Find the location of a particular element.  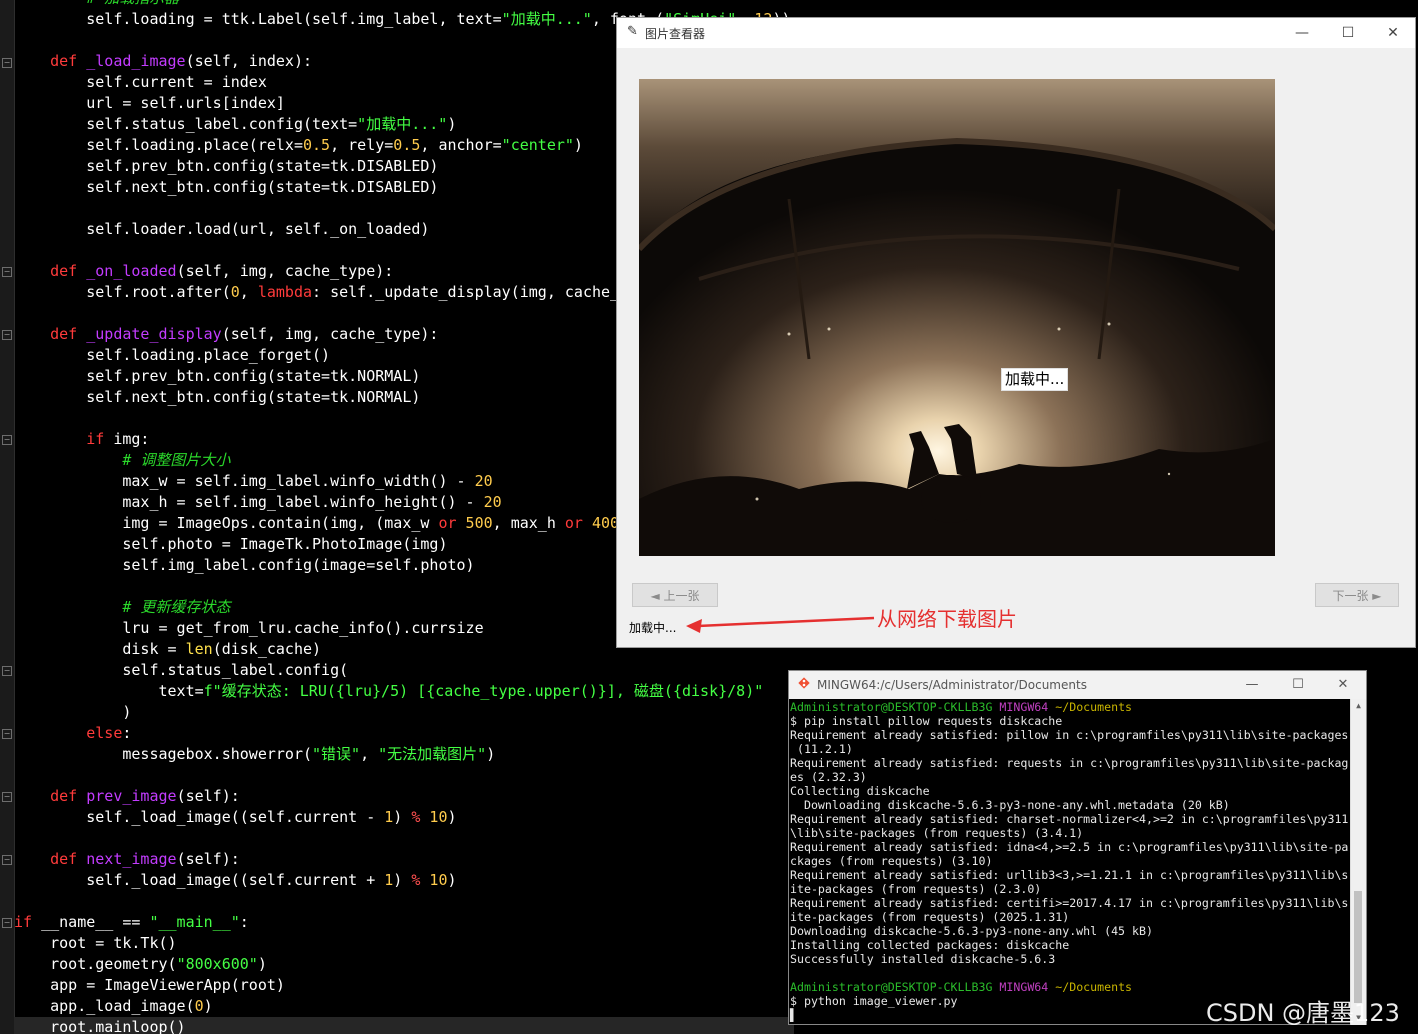

code-token: self.next_btn.config(state=tk.DISABLED) is located at coordinates (226, 187).